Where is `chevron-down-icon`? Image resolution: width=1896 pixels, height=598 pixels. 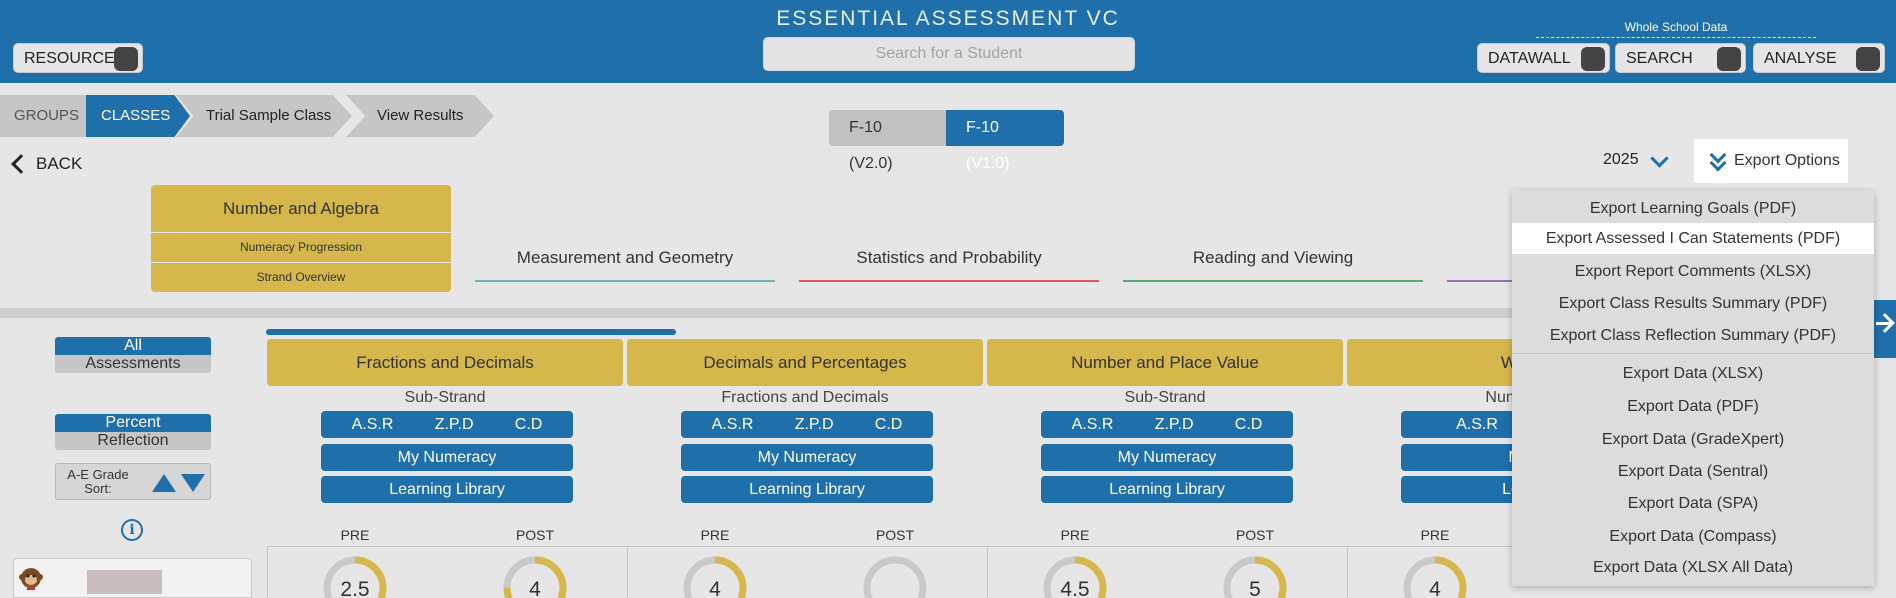 chevron-down-icon is located at coordinates (1659, 158).